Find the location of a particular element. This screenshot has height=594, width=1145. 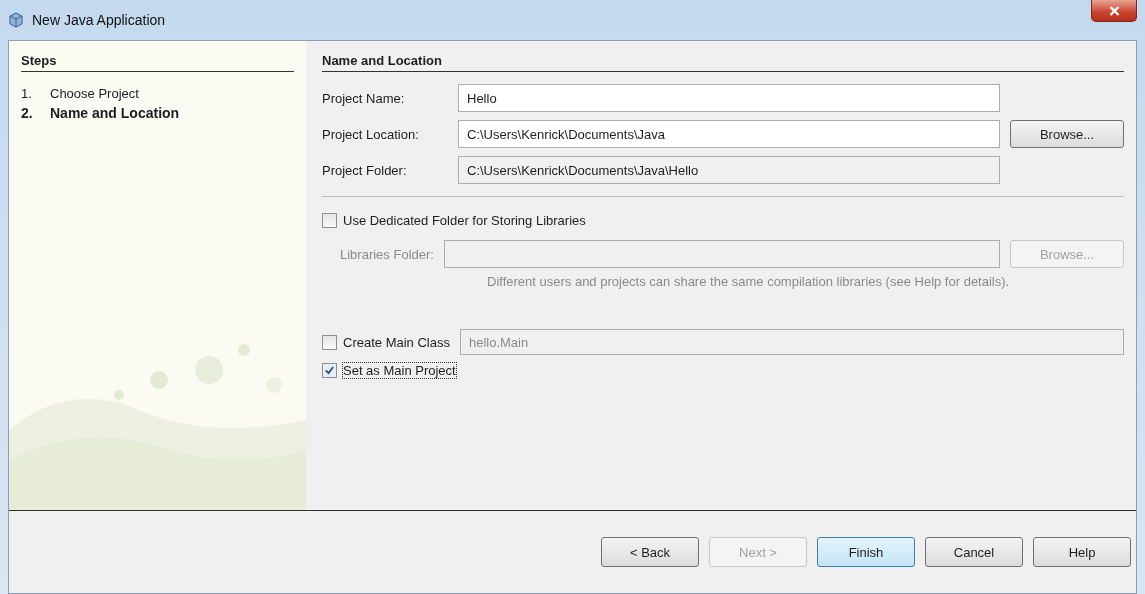

dialog-button: Cancel is located at coordinates (974, 552).